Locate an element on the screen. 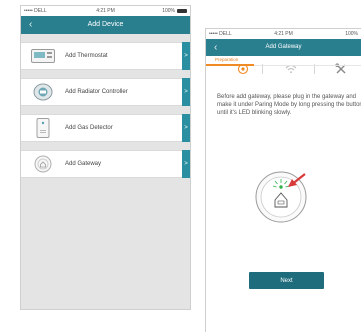 This screenshot has height=332, width=361. page-title: Add Device is located at coordinates (105, 24).